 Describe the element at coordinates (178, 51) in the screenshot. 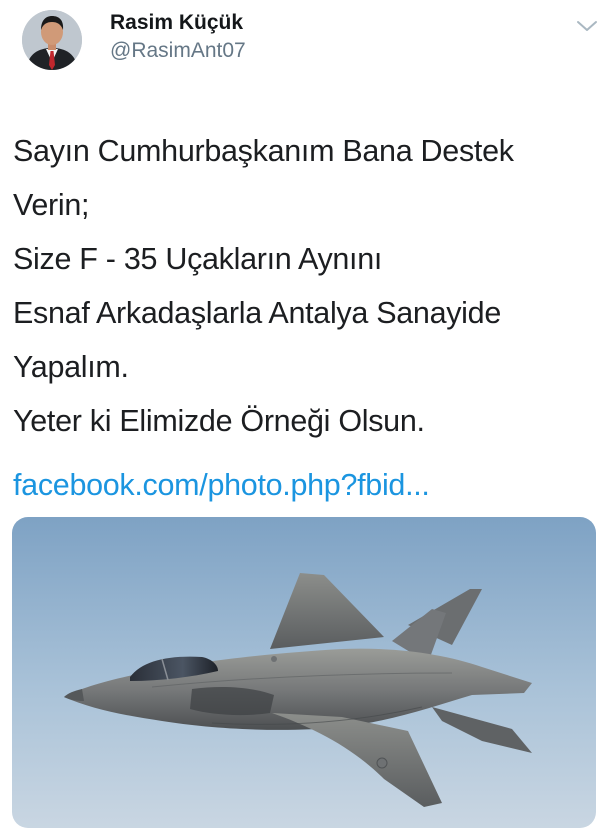

I see `user-handle: @RasimAnt07` at that location.